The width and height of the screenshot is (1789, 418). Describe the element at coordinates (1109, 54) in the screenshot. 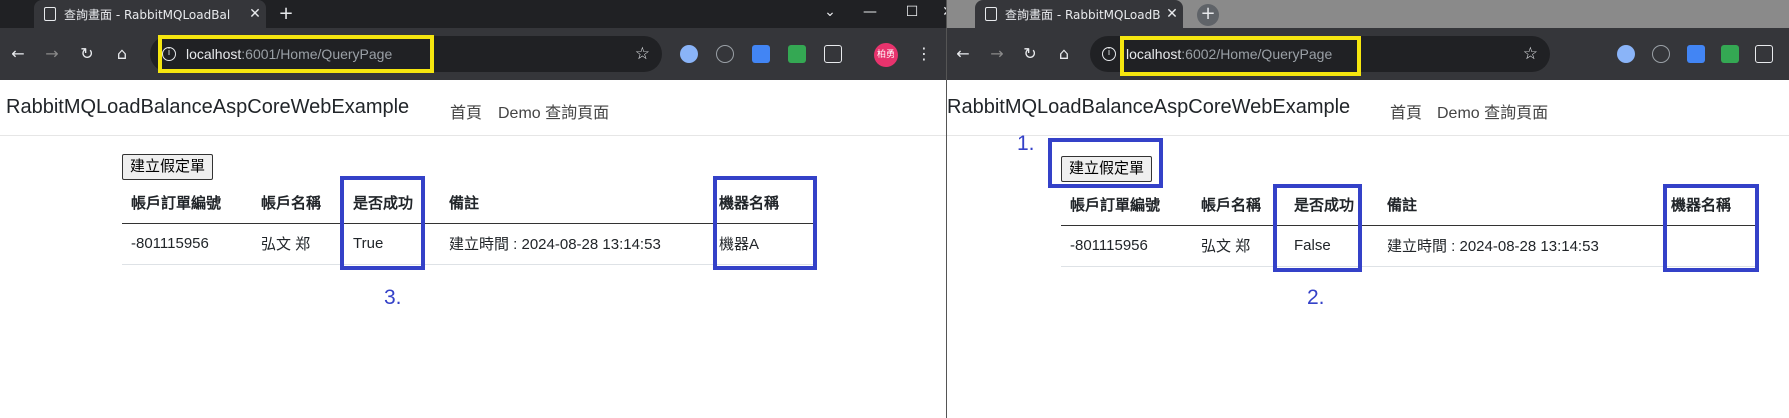

I see `site-info-icon: i` at that location.